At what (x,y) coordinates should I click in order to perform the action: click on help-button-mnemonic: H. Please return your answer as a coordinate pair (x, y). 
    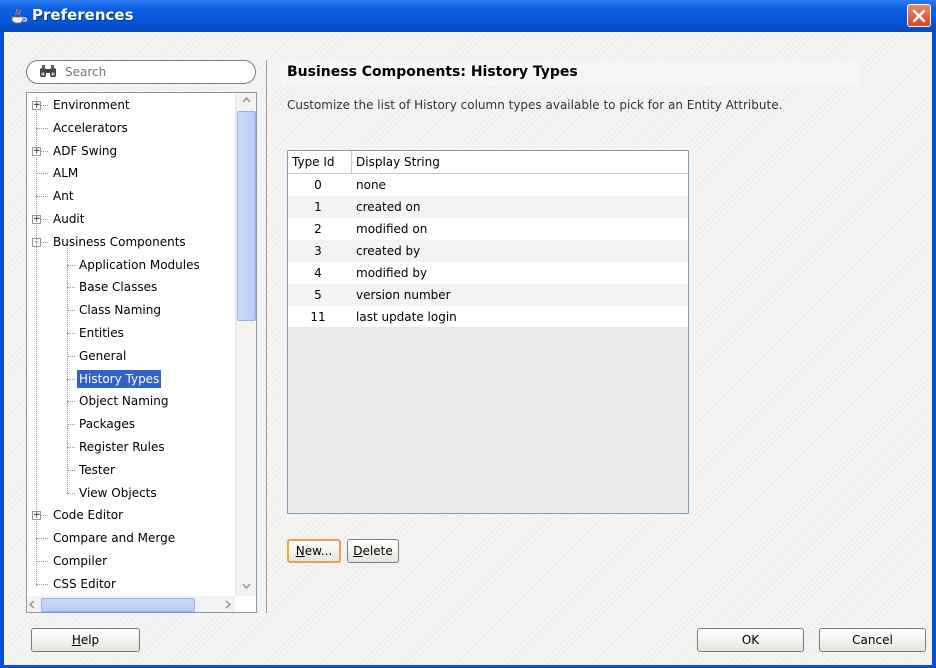
    Looking at the image, I should click on (76, 640).